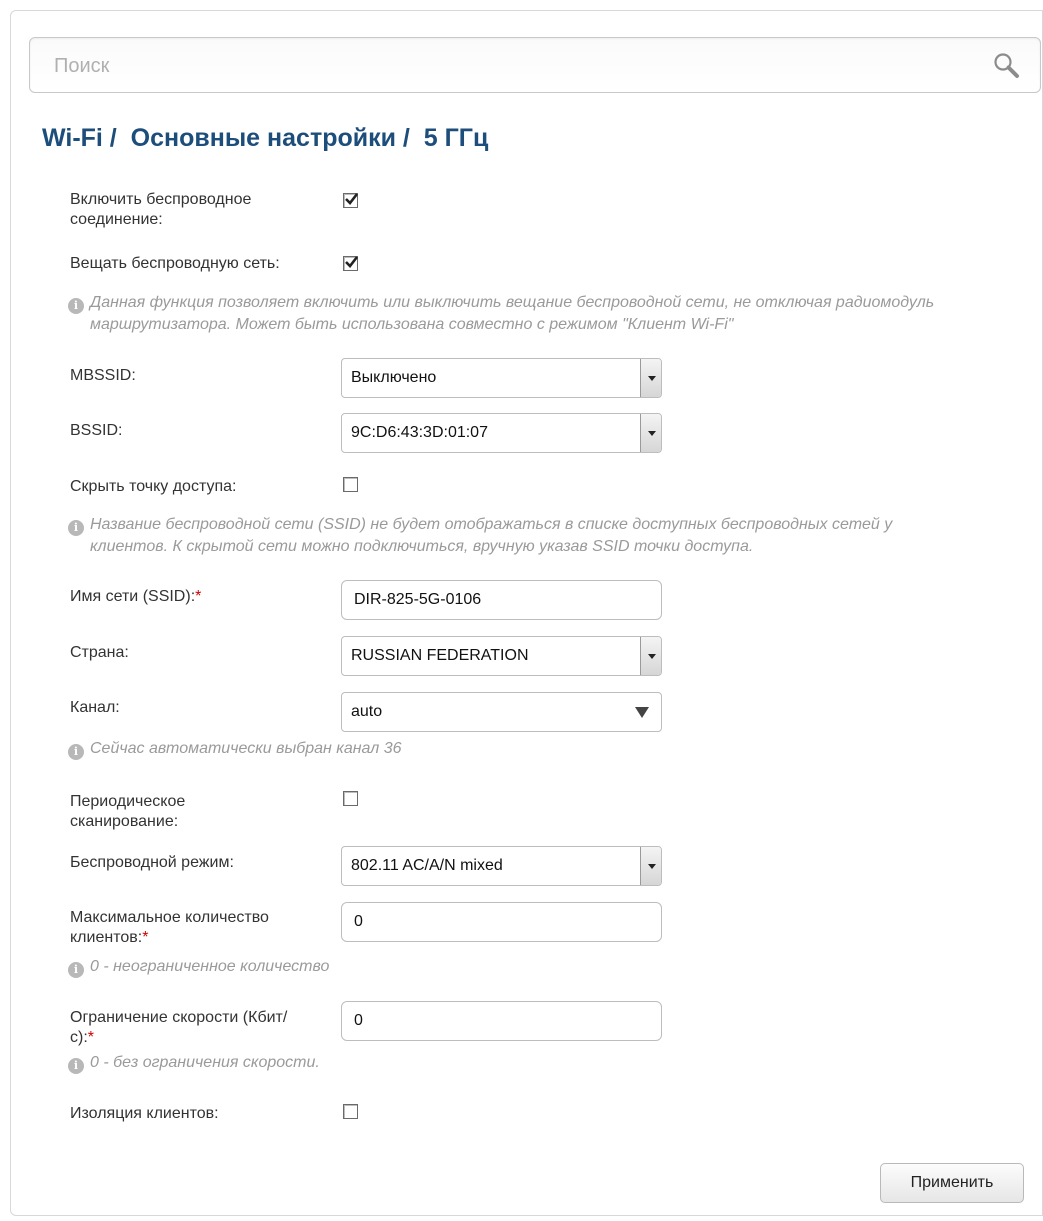  I want to click on wireless-mode-select: 802.11 AC/A/N mixed, so click(501, 866).